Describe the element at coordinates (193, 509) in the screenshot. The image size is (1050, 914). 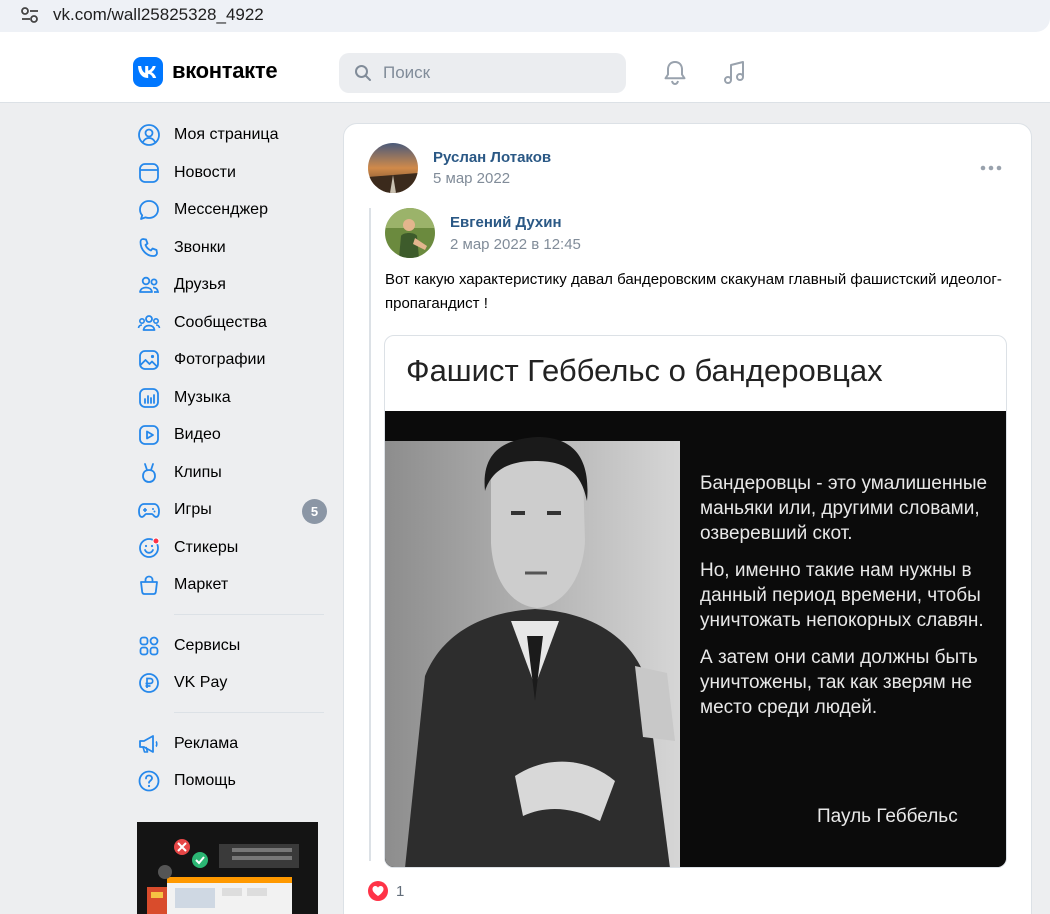
I see `sidebar-item-label: Игры` at that location.